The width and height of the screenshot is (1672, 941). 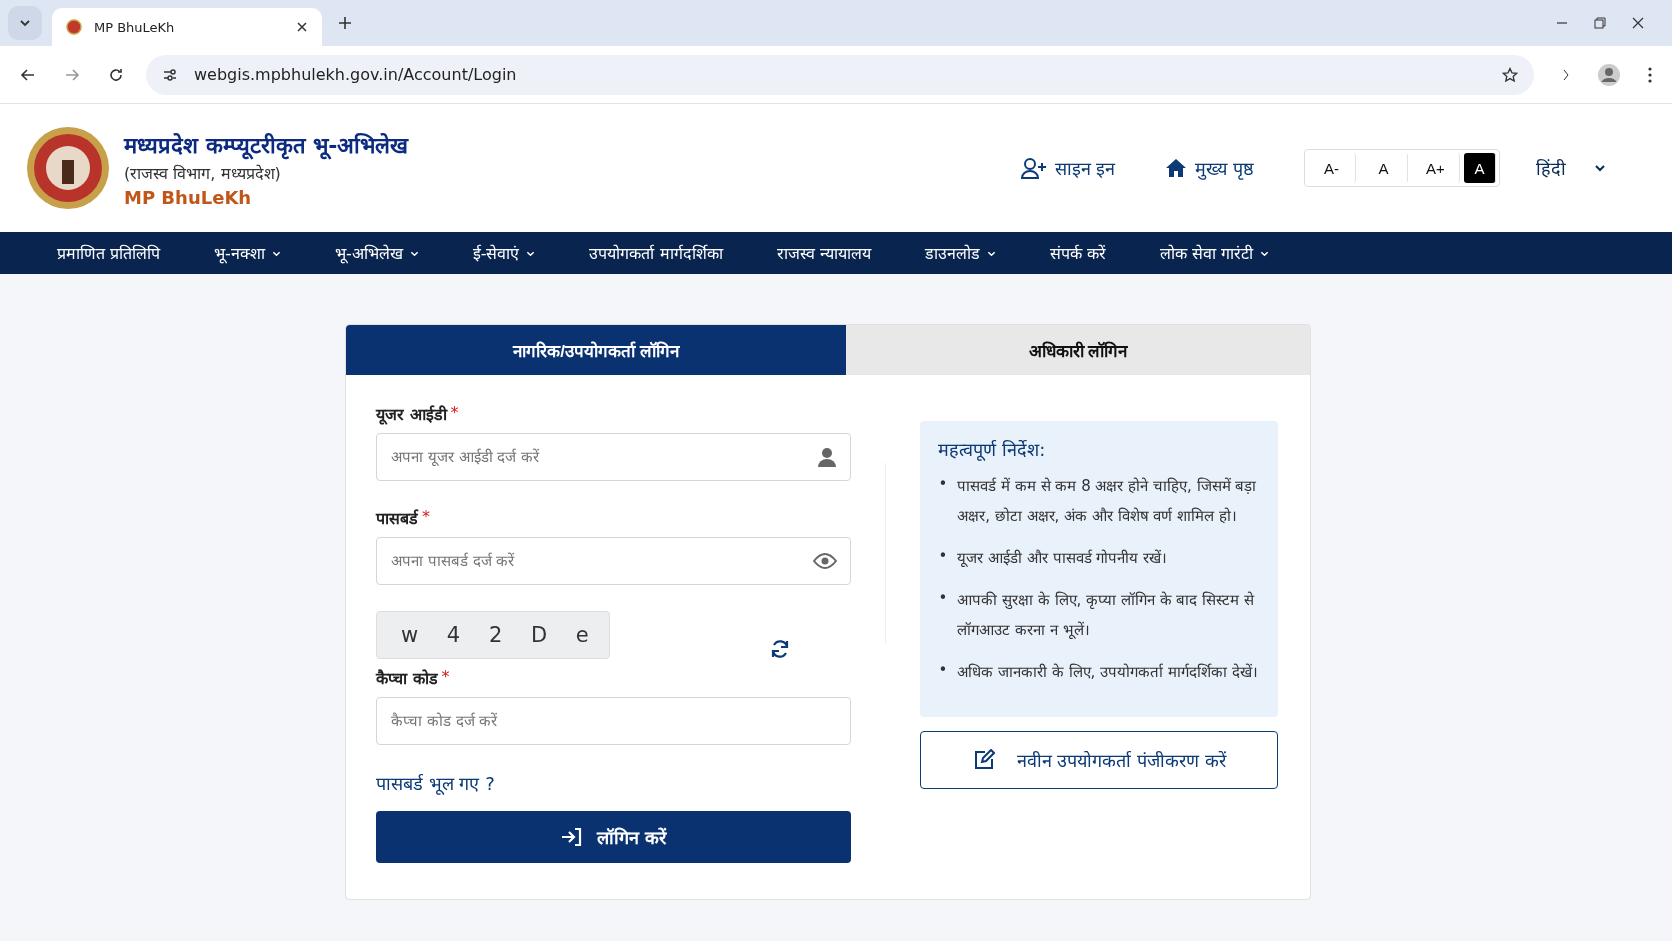 I want to click on home-icon, so click(x=1176, y=168).